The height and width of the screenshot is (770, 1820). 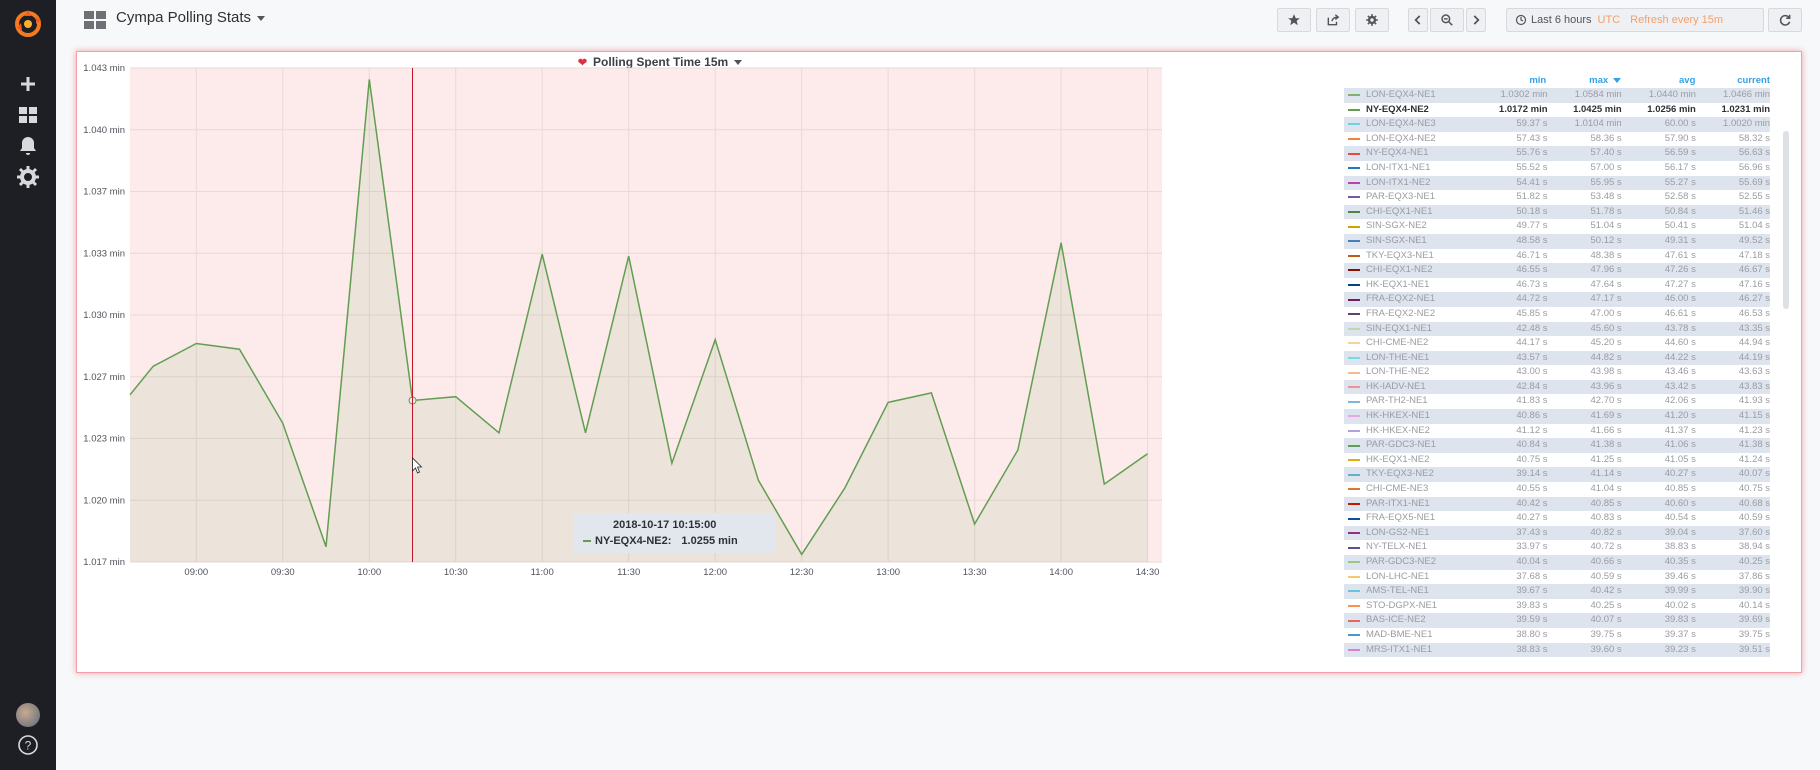 I want to click on settings-button, so click(x=1372, y=20).